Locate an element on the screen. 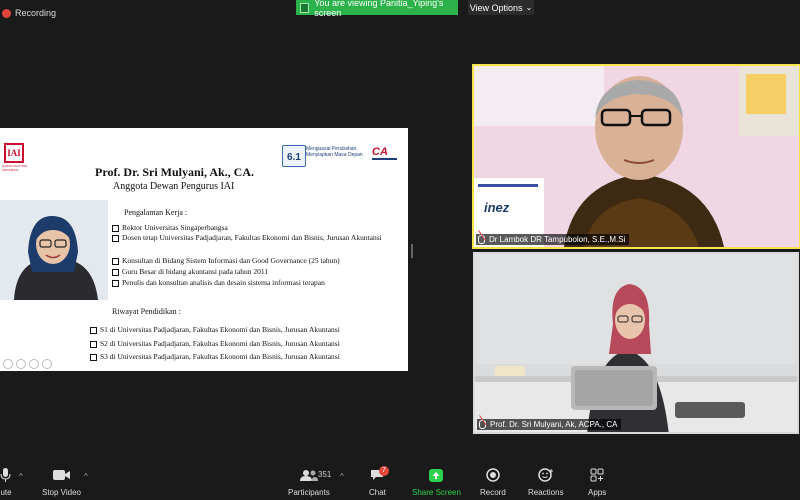 This screenshot has width=800, height=500. meeting-toolbar is located at coordinates (400, 480).